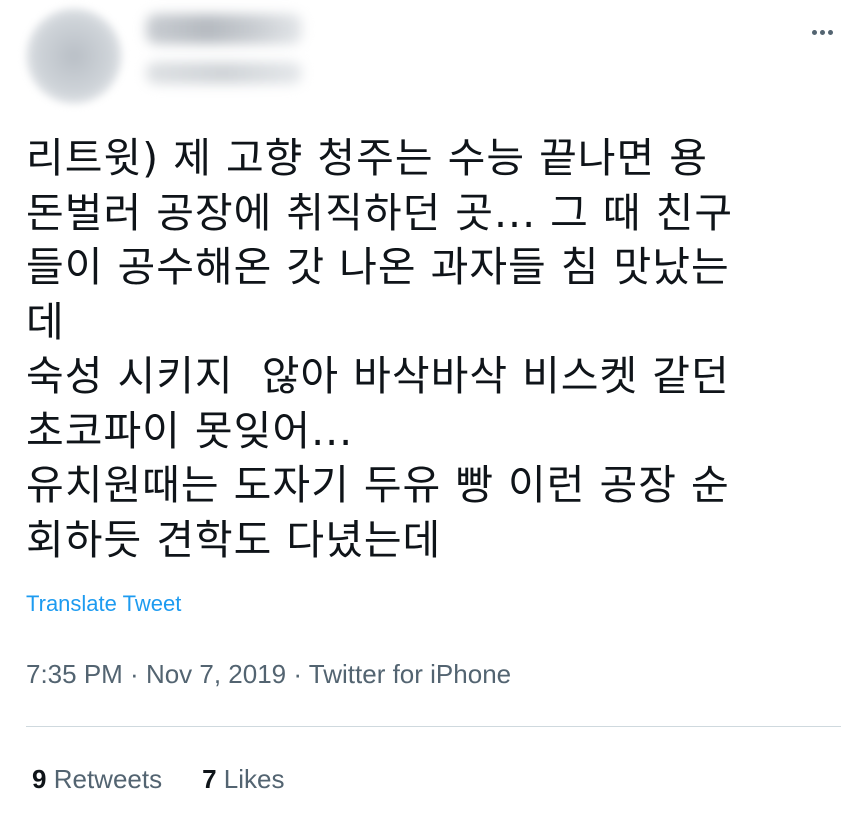  What do you see at coordinates (209, 779) in the screenshot?
I see `likes-count: 7` at bounding box center [209, 779].